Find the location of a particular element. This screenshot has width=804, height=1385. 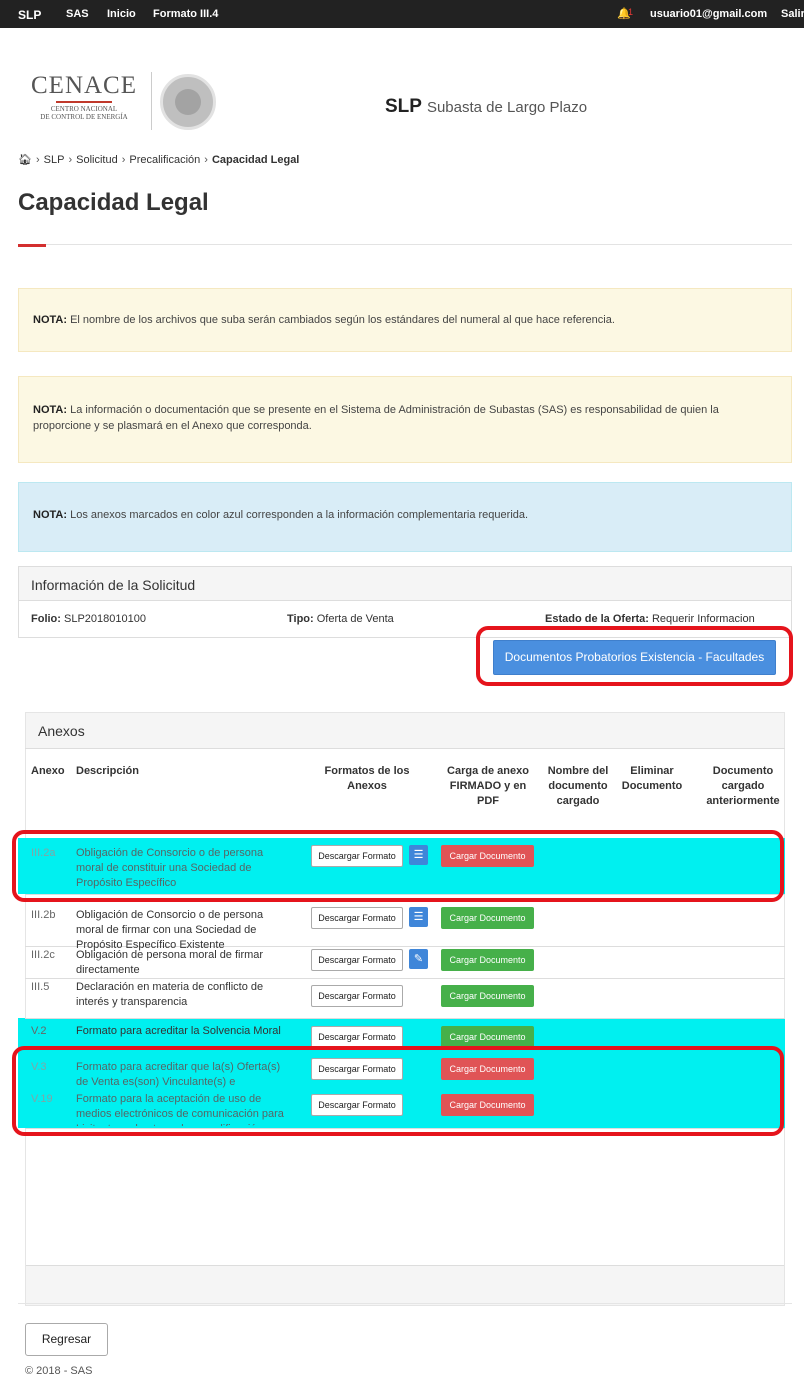

folio-value: SLP2018010100 is located at coordinates (105, 619).